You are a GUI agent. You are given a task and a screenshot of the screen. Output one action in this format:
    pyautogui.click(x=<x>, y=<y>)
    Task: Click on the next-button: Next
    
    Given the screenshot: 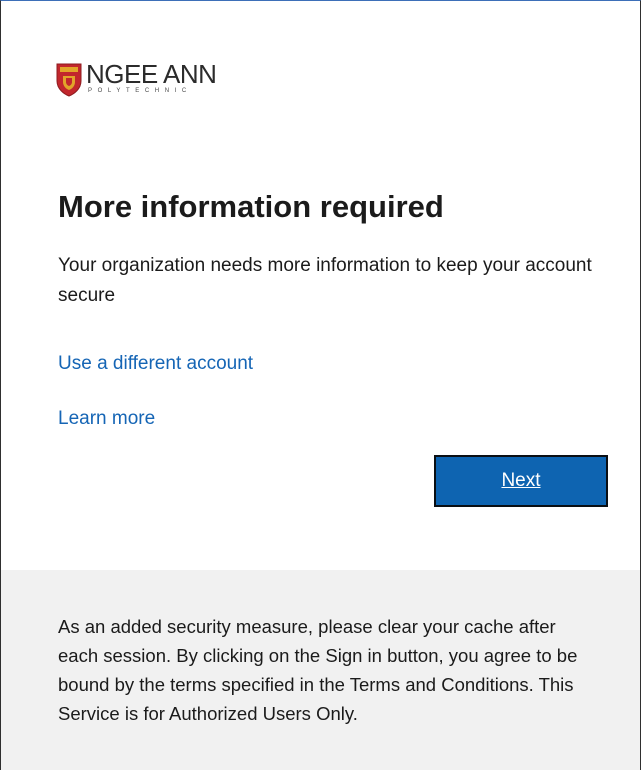 What is the action you would take?
    pyautogui.click(x=521, y=481)
    